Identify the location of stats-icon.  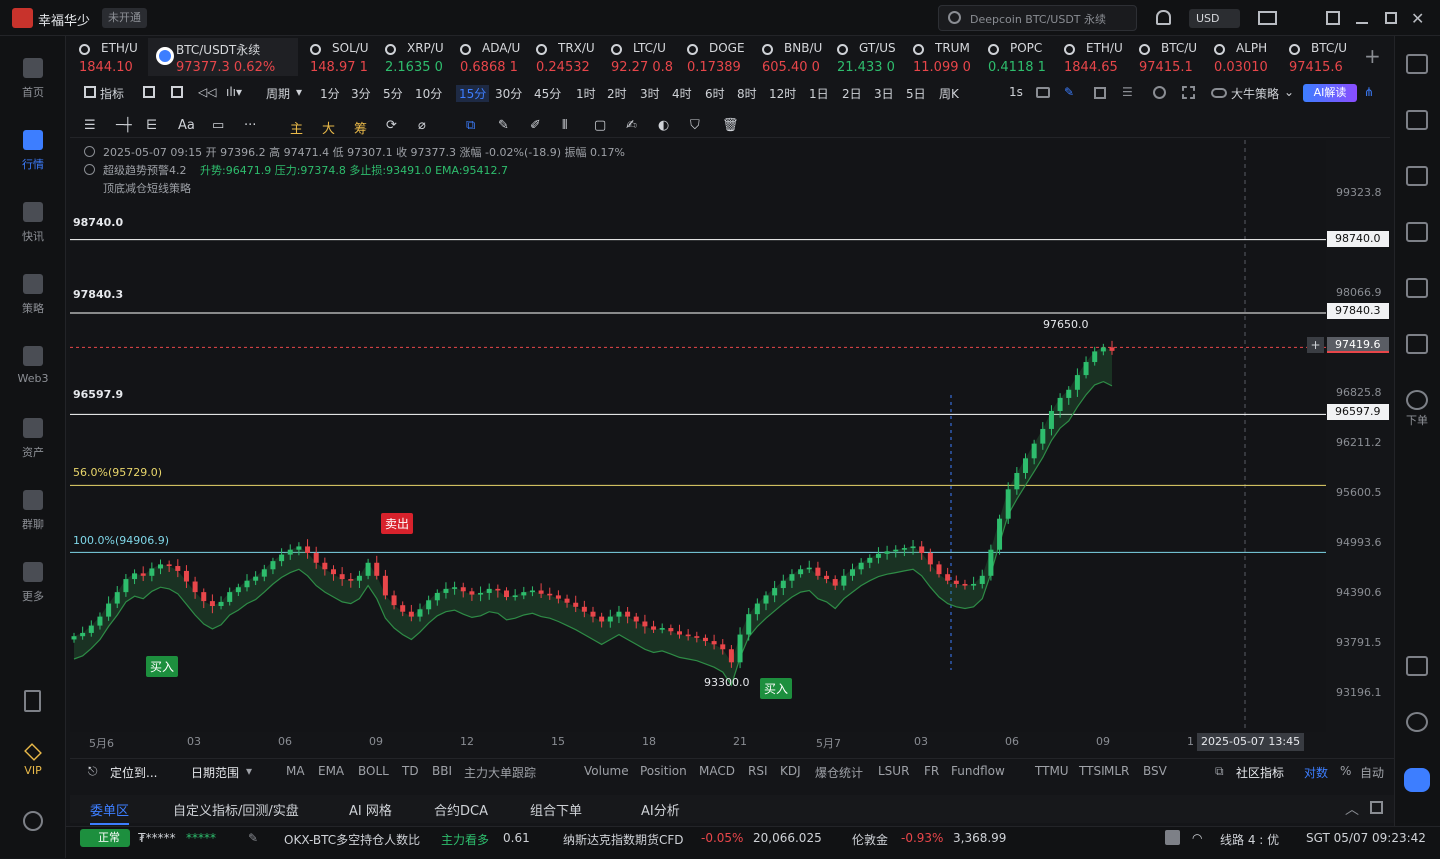
(1417, 232).